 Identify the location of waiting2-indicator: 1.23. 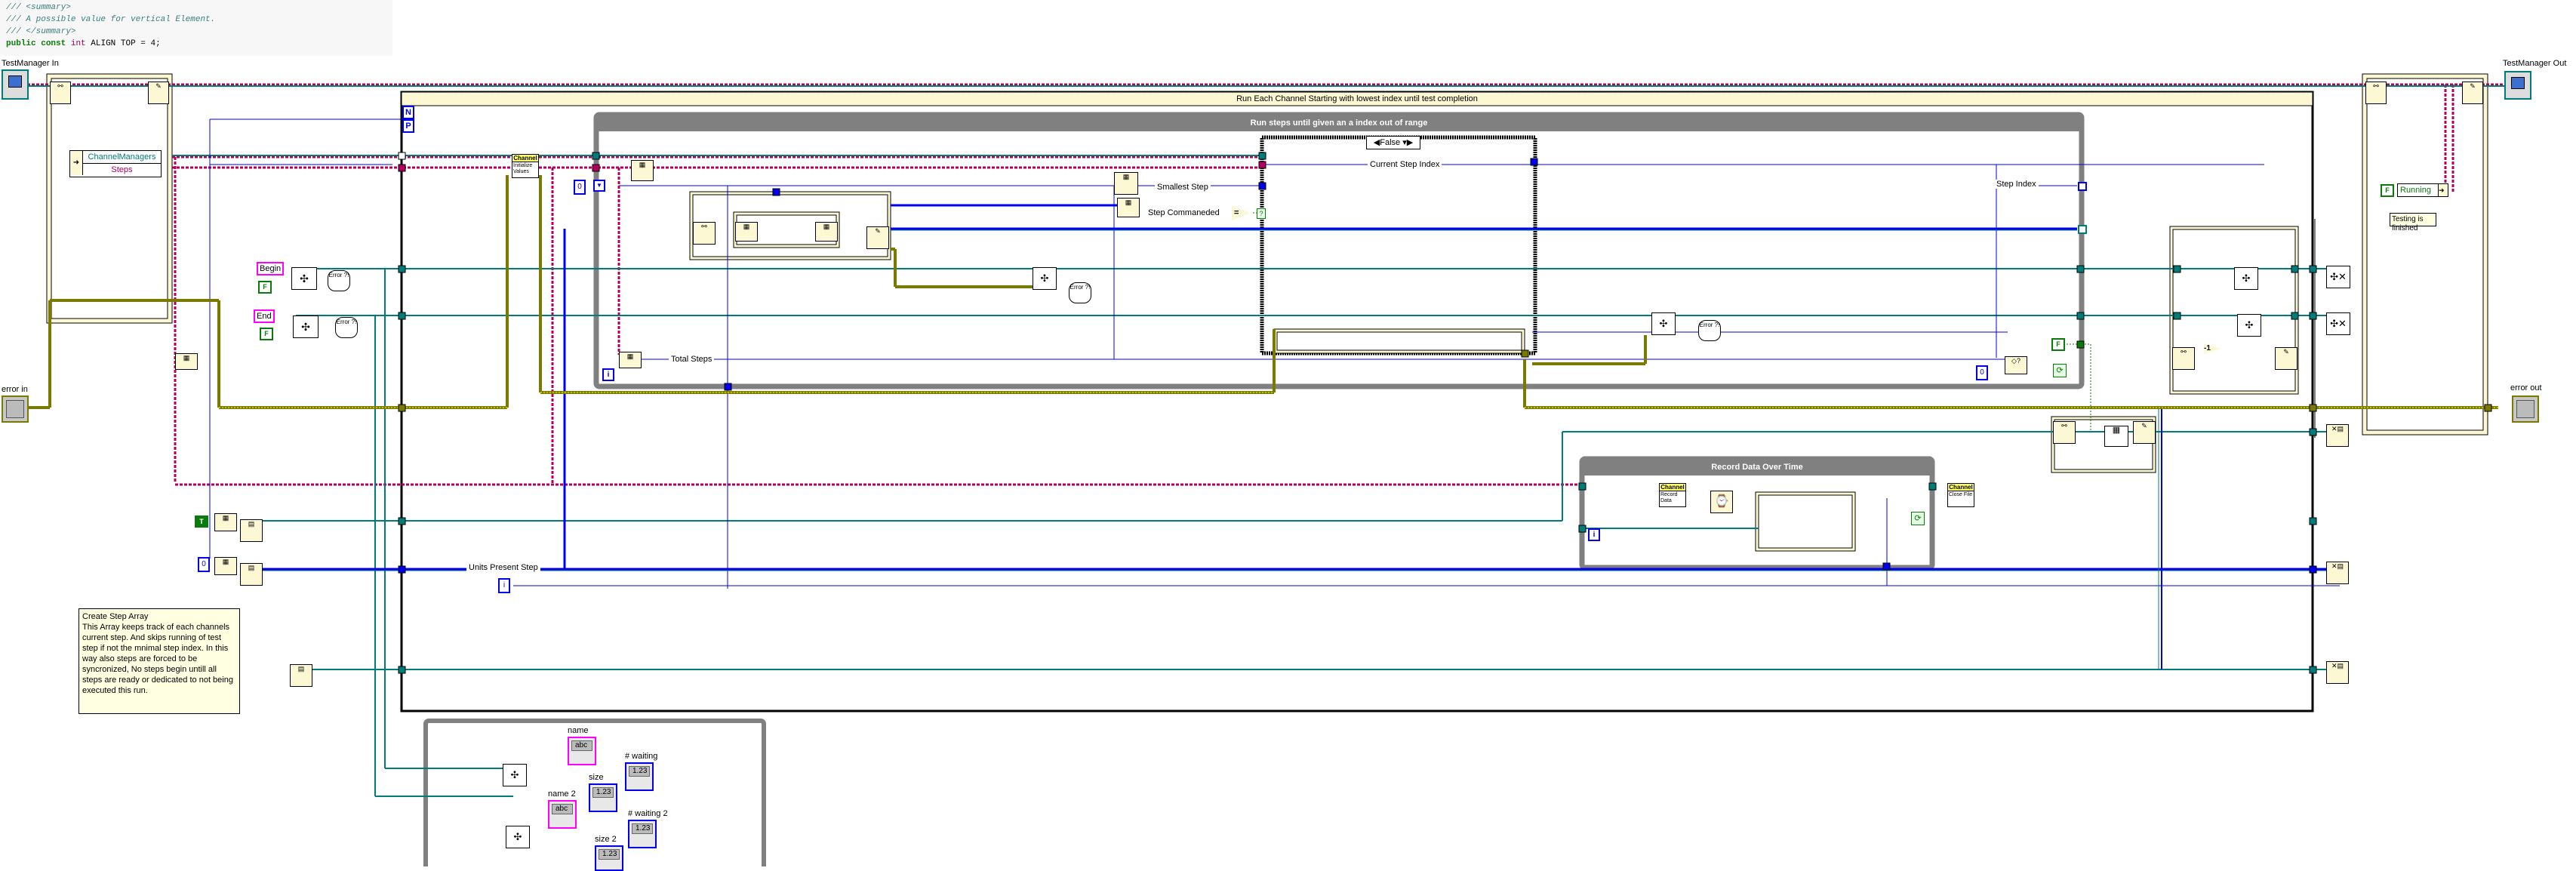
(642, 834).